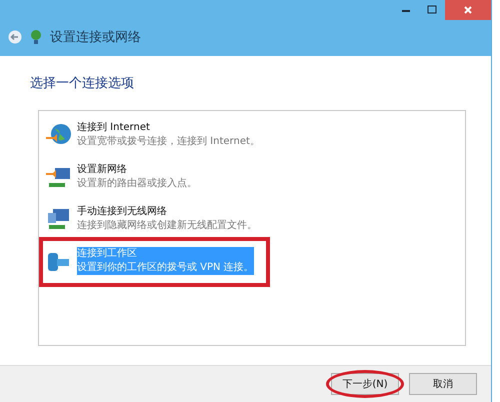  I want to click on connection-option: 设置新网络 设置新的路由器或接入点。, so click(121, 177).